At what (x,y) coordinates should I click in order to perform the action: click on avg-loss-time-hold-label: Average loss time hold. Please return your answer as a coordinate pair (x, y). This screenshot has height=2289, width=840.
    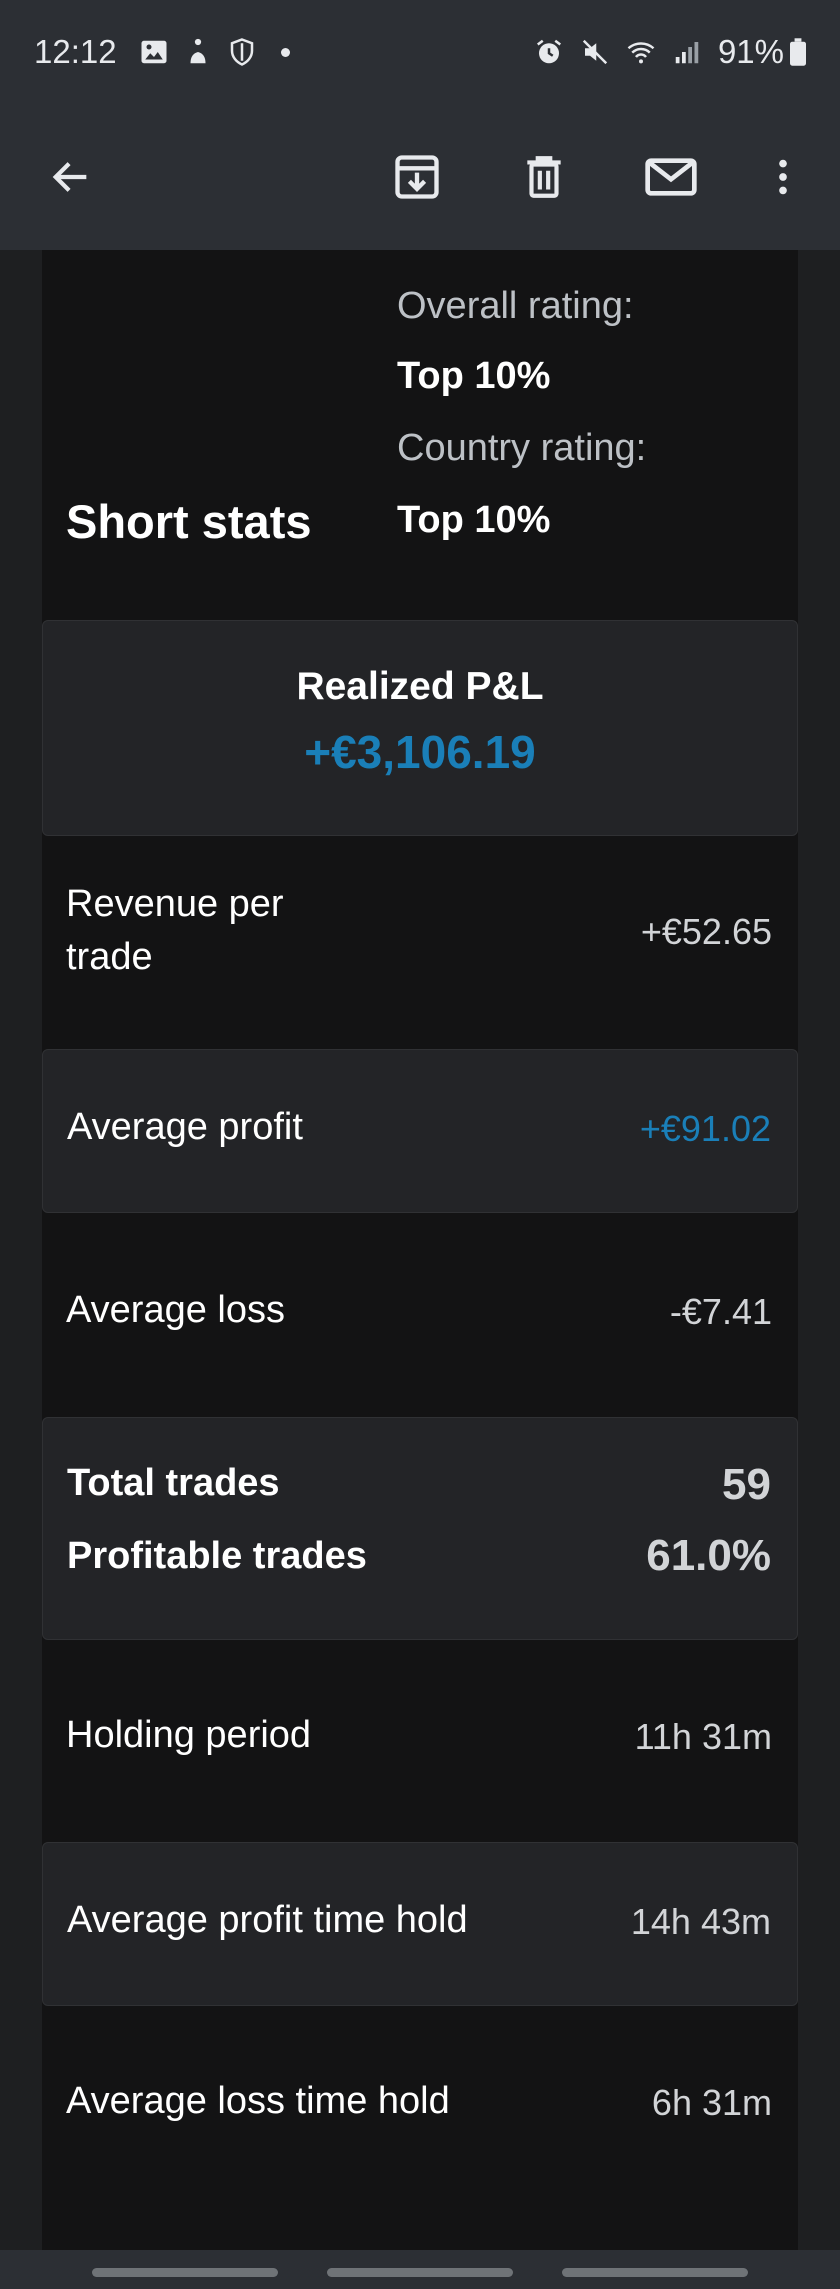
    Looking at the image, I should click on (258, 2101).